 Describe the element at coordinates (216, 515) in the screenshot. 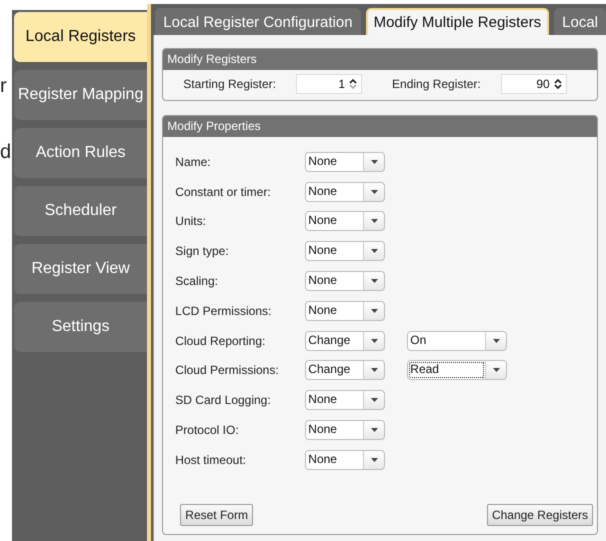

I see `form-button: Reset Form` at that location.